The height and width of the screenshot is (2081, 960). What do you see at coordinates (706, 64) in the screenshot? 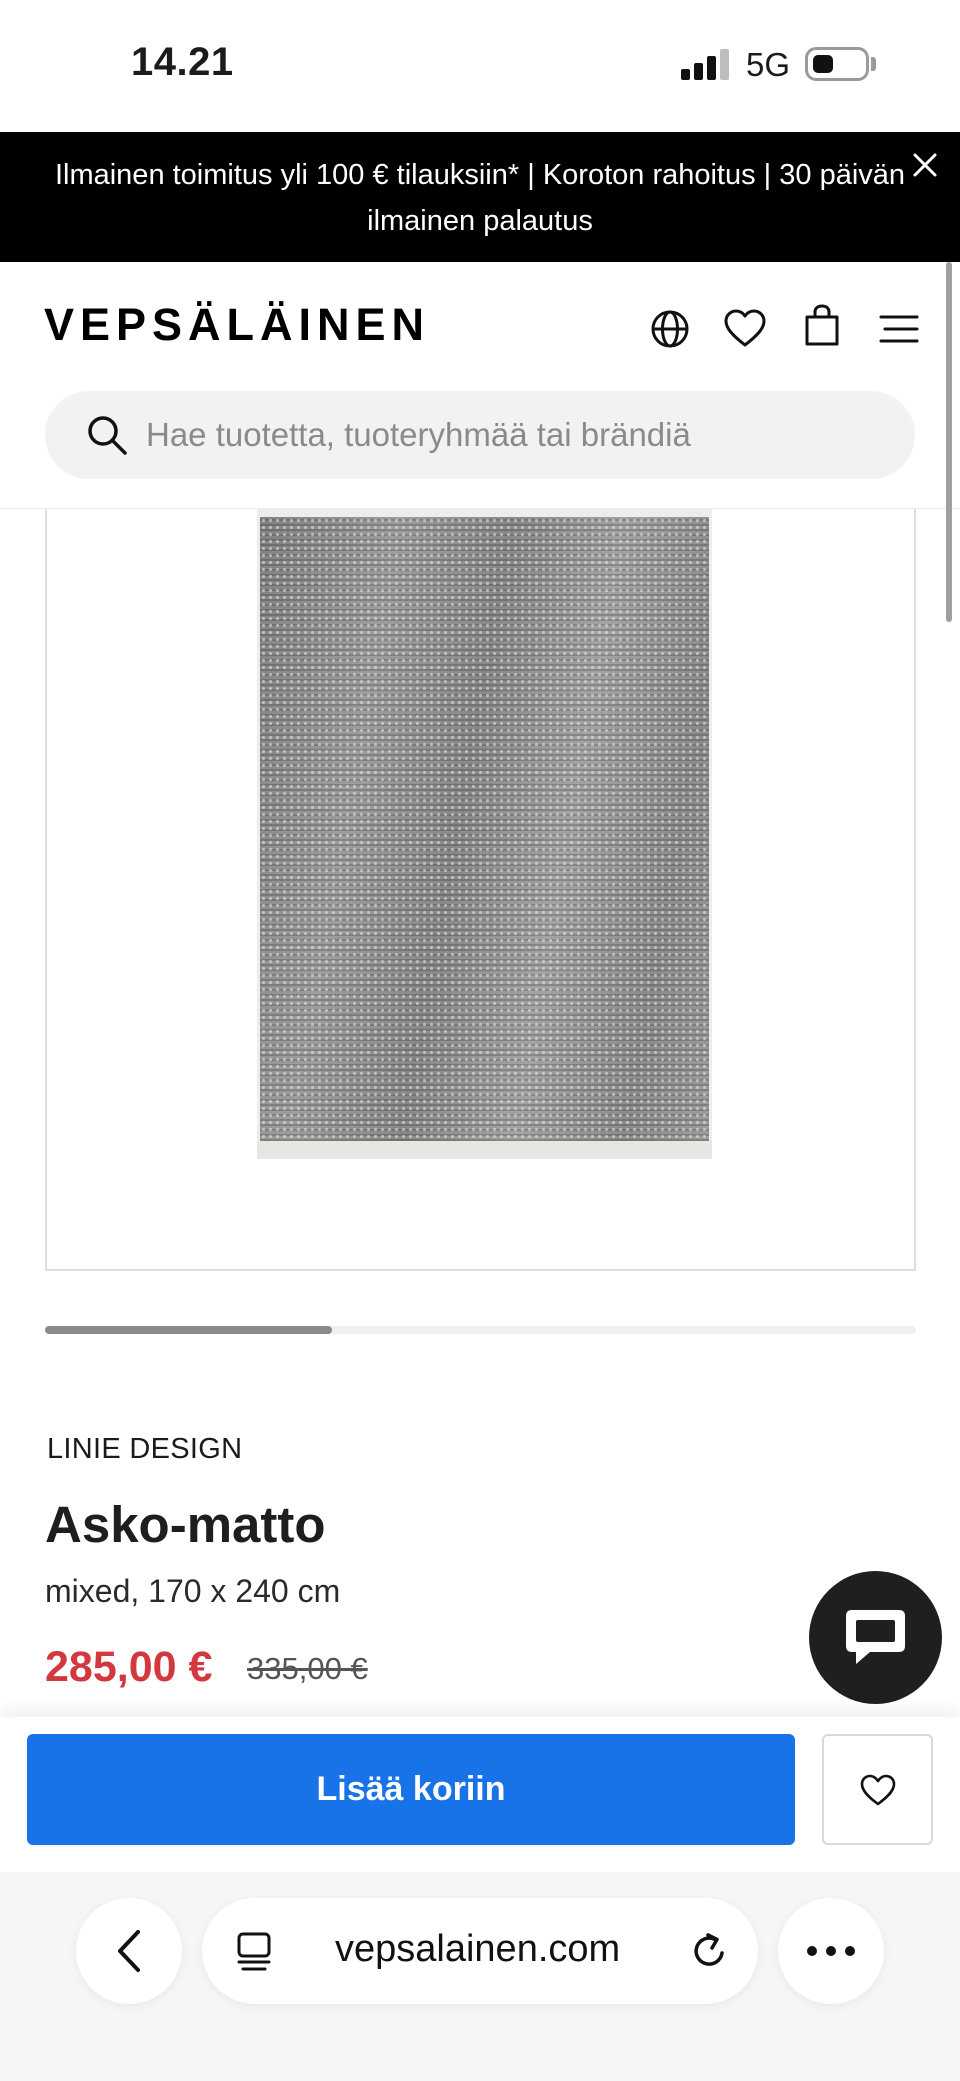
I see `signal-icon` at bounding box center [706, 64].